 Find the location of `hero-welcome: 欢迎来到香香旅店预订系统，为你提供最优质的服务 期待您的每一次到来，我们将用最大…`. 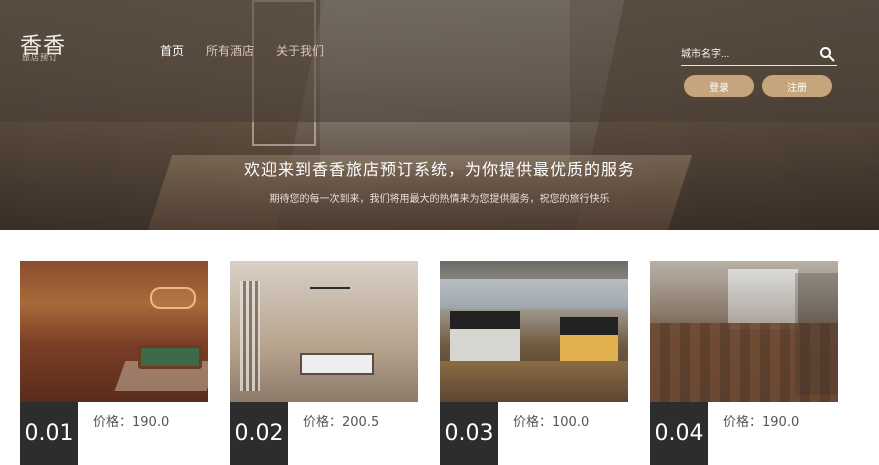

hero-welcome: 欢迎来到香香旅店预订系统，为你提供最优质的服务 期待您的每一次到来，我们将用最大… is located at coordinates (439, 180).